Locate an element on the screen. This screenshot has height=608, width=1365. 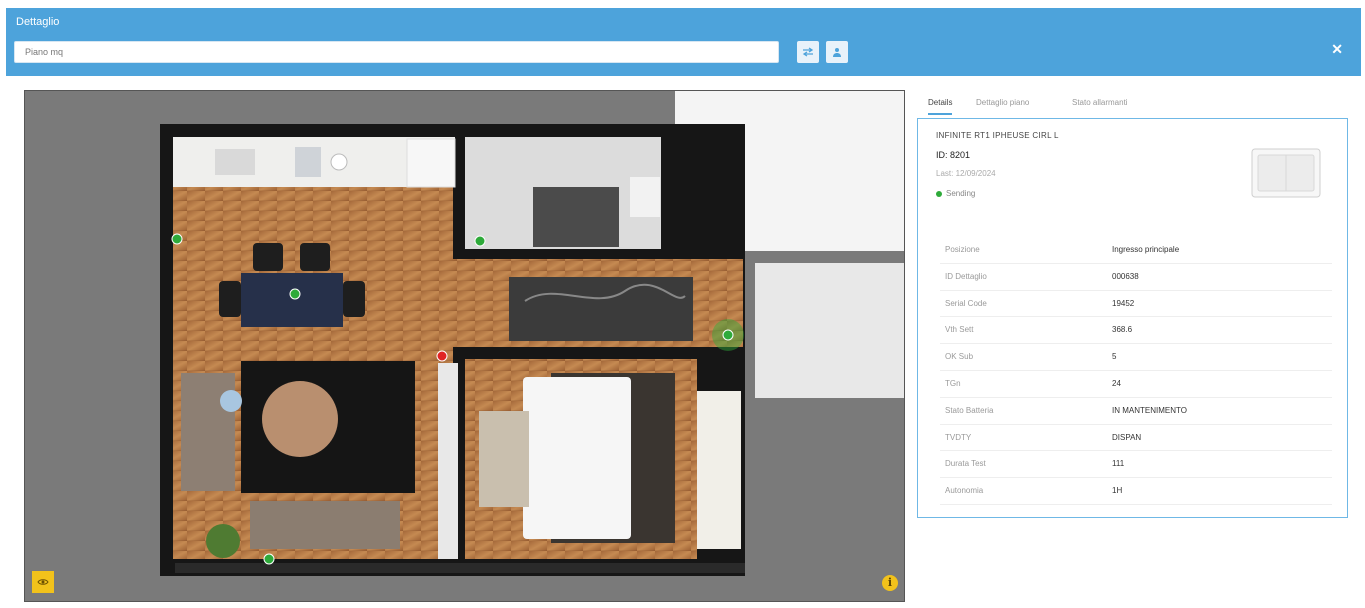
tab-stato-allarmanti: Stato allarmanti is located at coordinates (1100, 104).